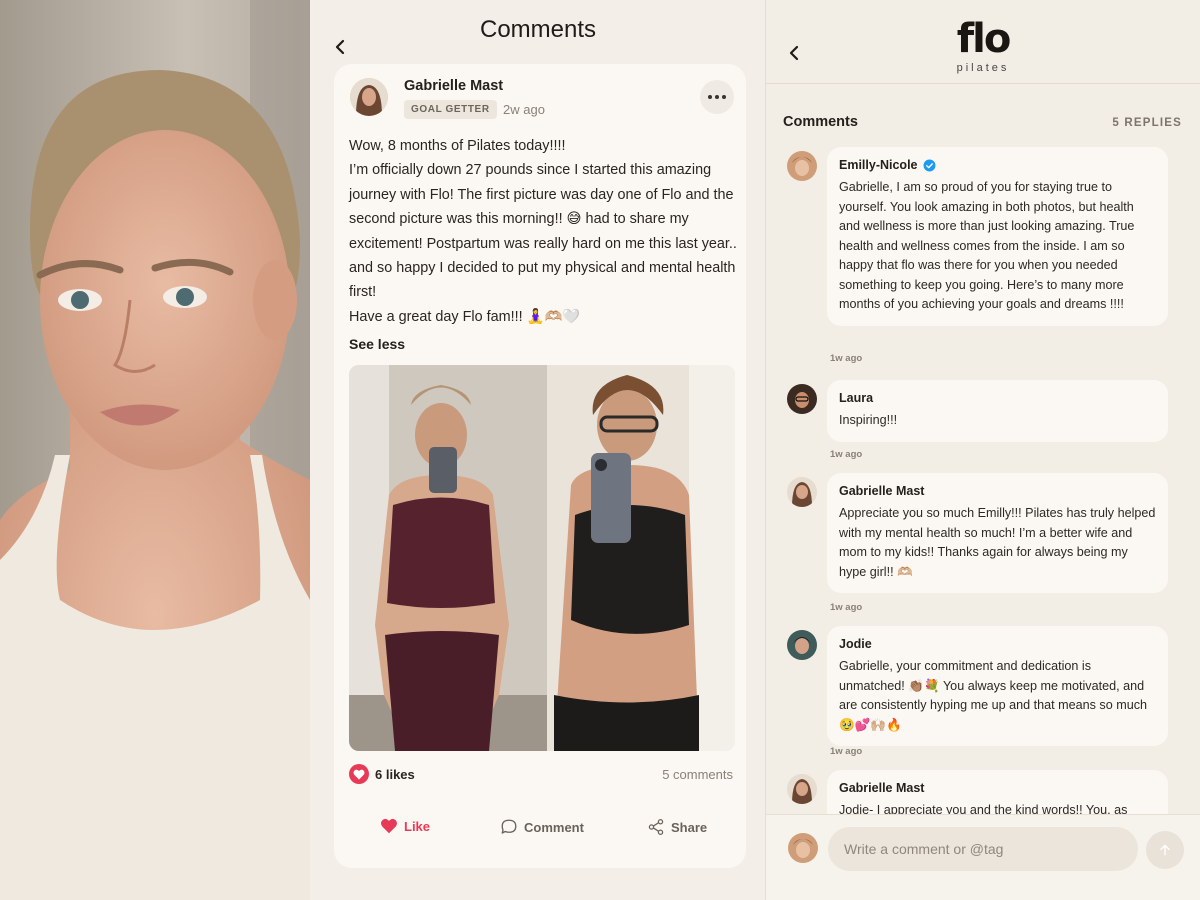 This screenshot has height=900, width=1200. What do you see at coordinates (983, 68) in the screenshot?
I see `brand-subtitle: pilates` at bounding box center [983, 68].